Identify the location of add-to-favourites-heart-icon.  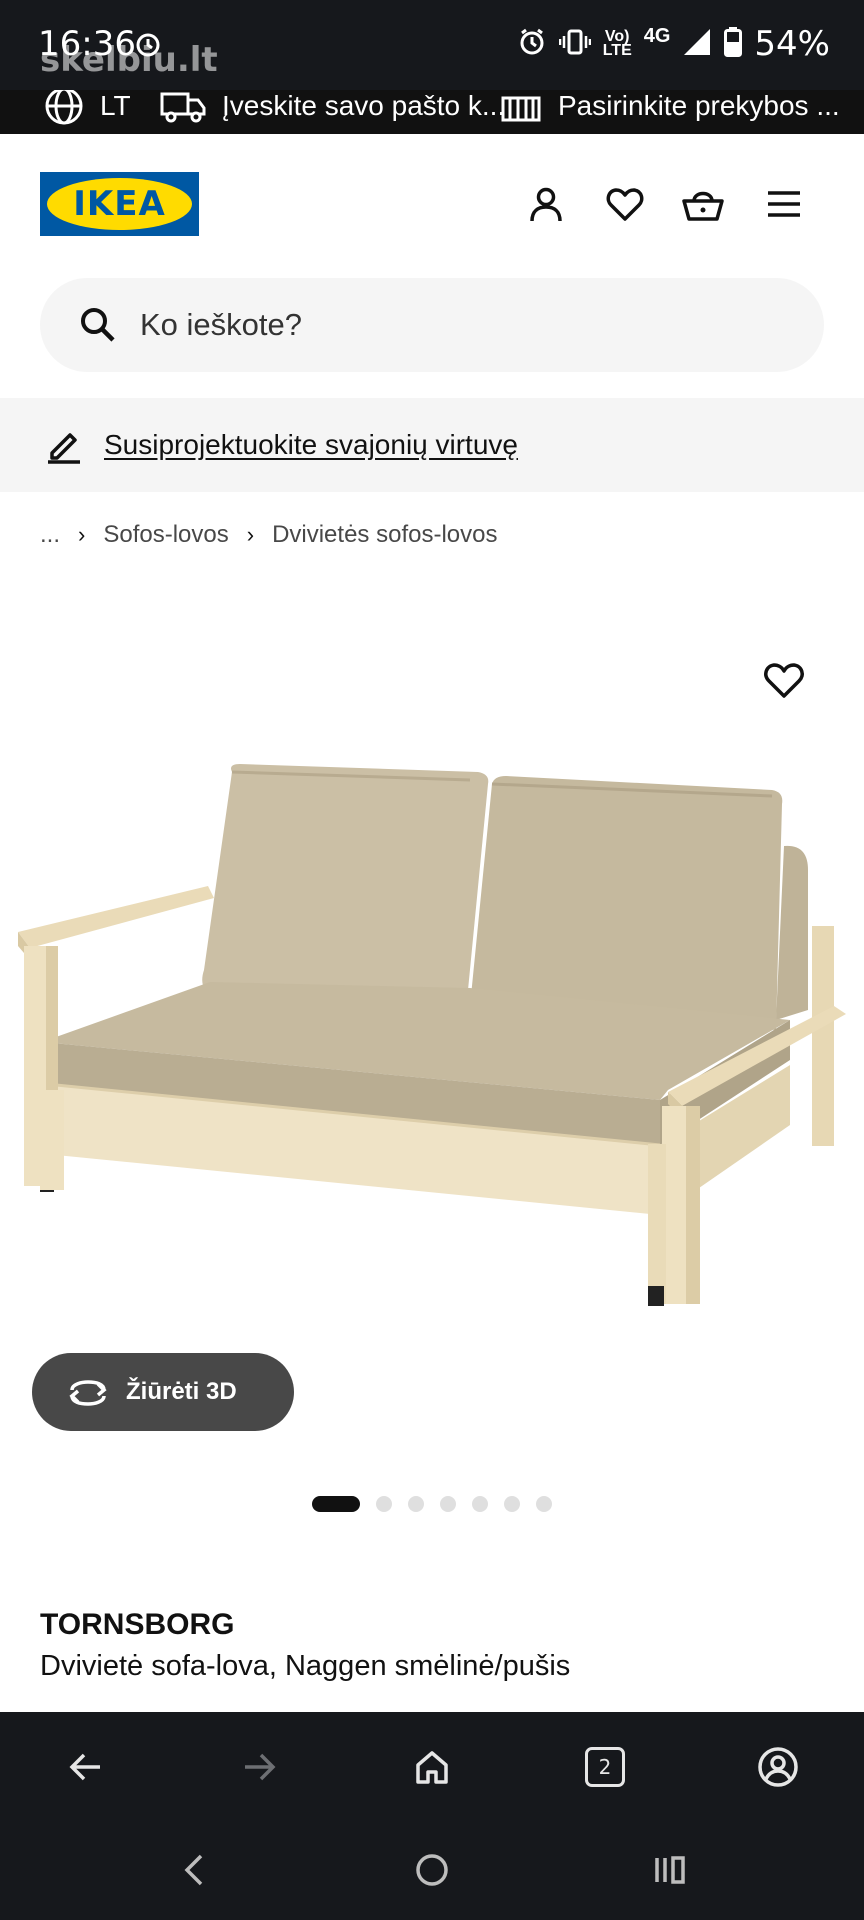
(784, 680).